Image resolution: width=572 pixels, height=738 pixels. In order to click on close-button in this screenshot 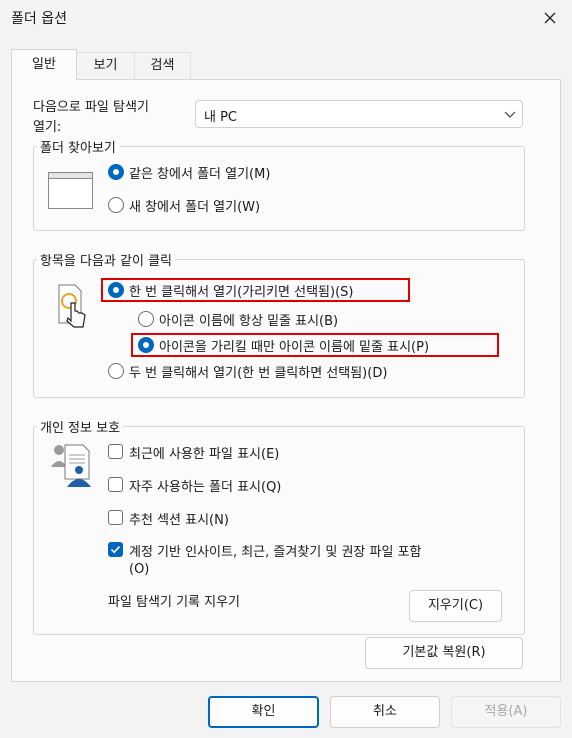, I will do `click(550, 18)`.